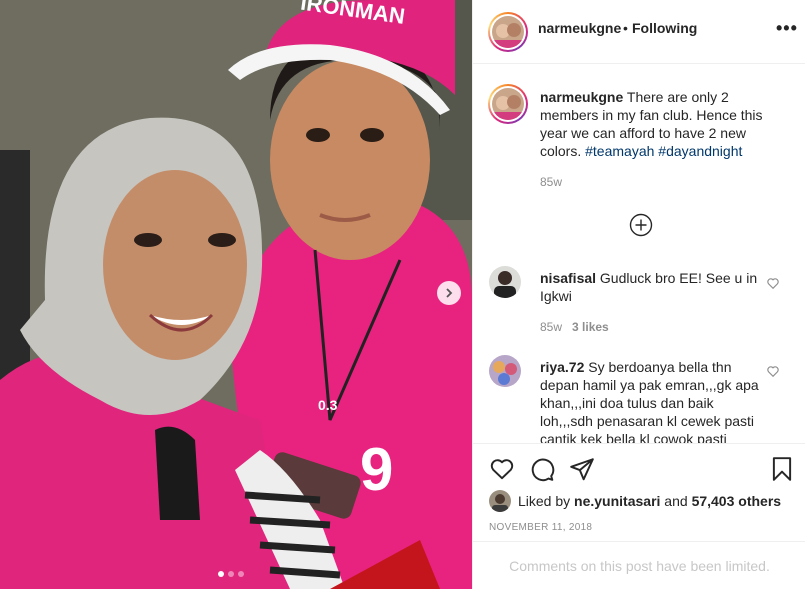 This screenshot has width=805, height=589. I want to click on likes-summary: Liked by ne.yunitasari and 57,403 others, so click(649, 501).